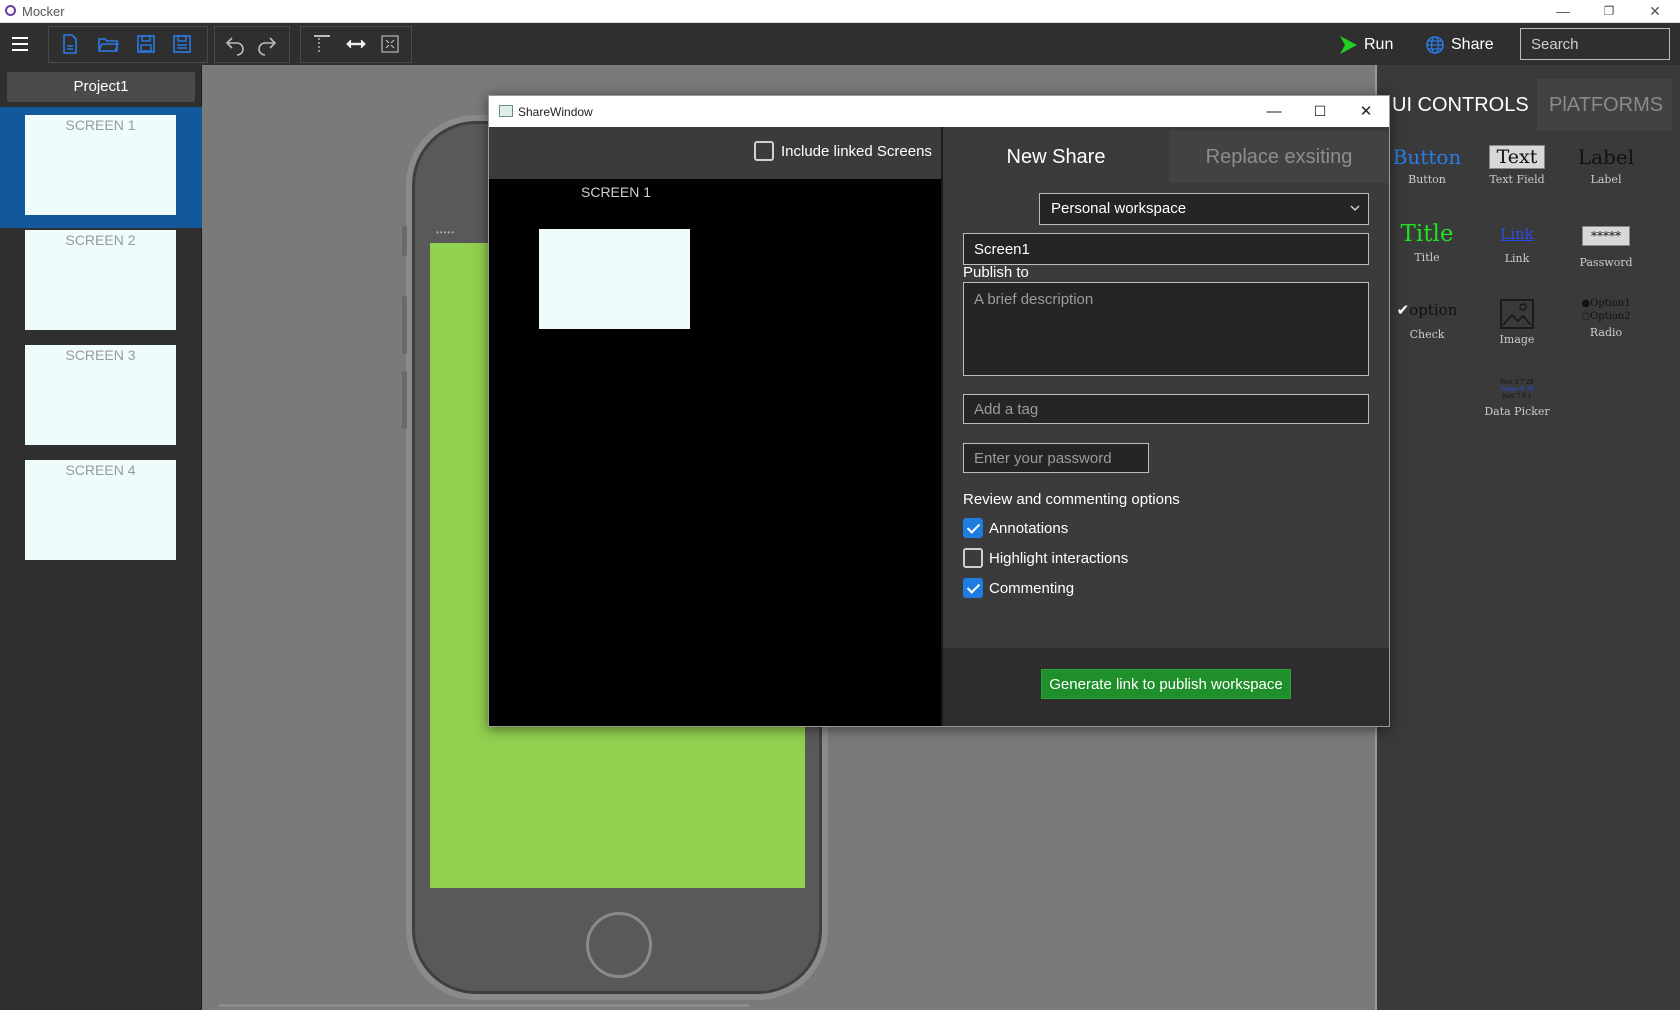  I want to click on project-tab: Project1, so click(101, 87).